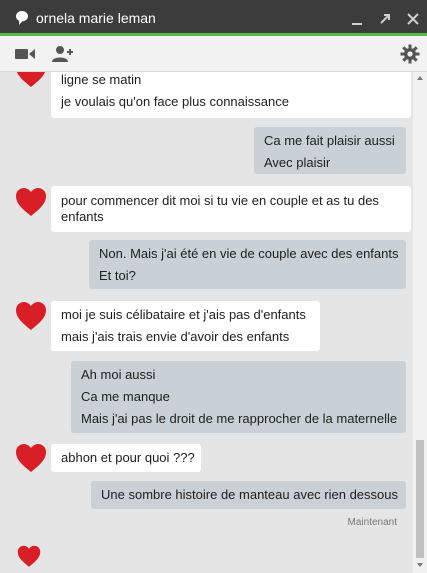 The height and width of the screenshot is (573, 427). What do you see at coordinates (385, 19) in the screenshot?
I see `popout-icon` at bounding box center [385, 19].